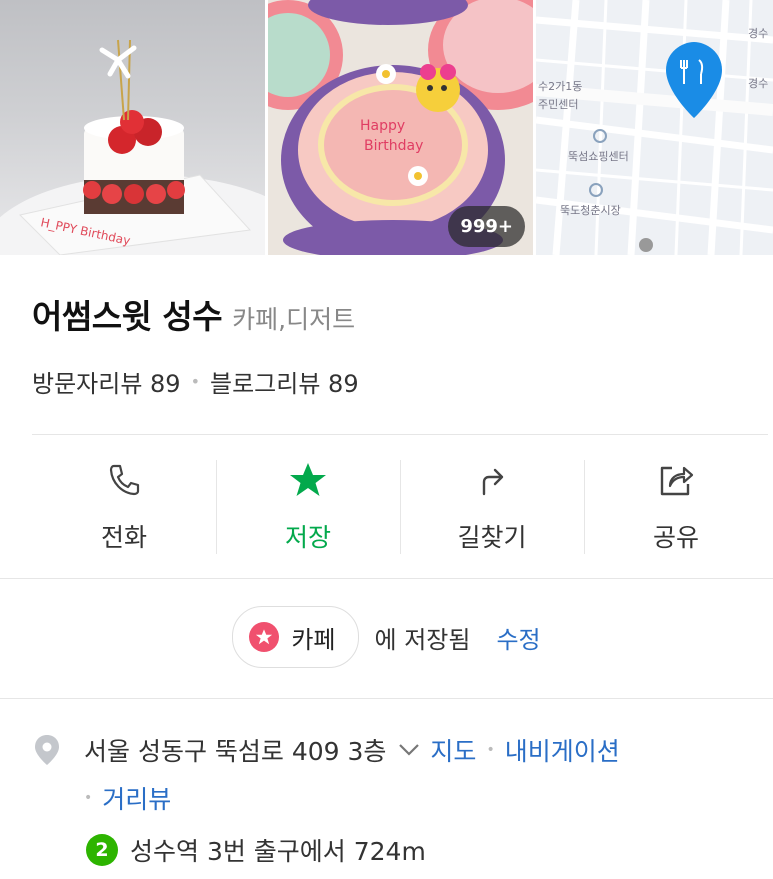 The width and height of the screenshot is (773, 879). What do you see at coordinates (123, 537) in the screenshot?
I see `call-label: 전화` at bounding box center [123, 537].